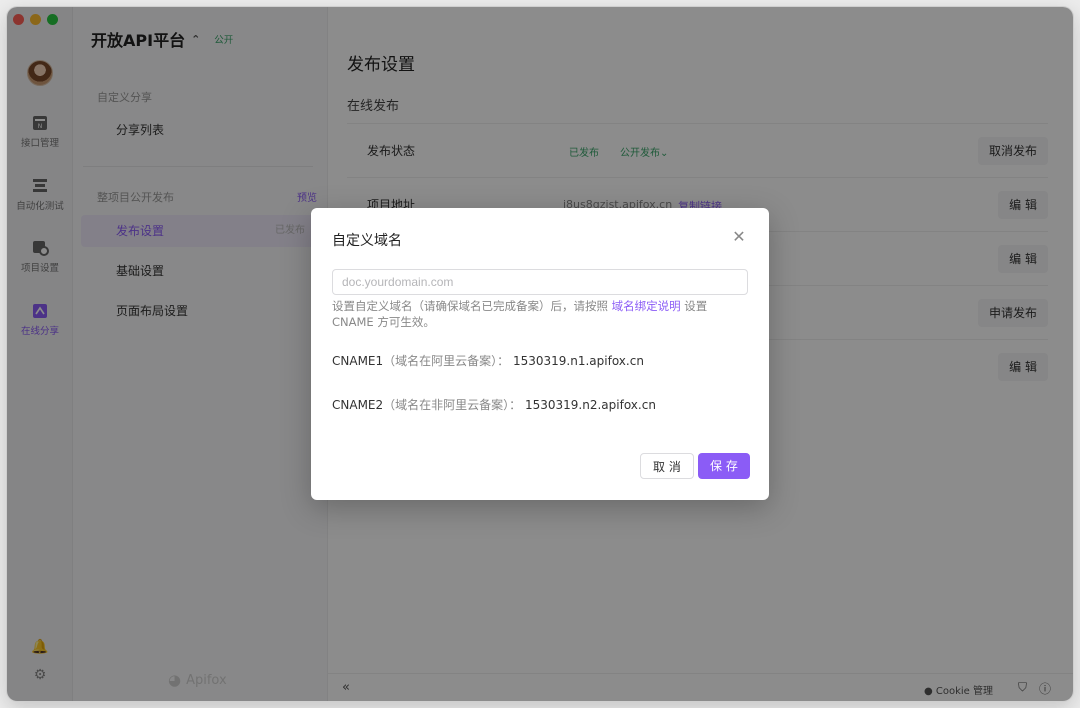  Describe the element at coordinates (472, 306) in the screenshot. I see `hint-text: 设置自定义域名（请确保域名已完成备案）后，请按照` at that location.